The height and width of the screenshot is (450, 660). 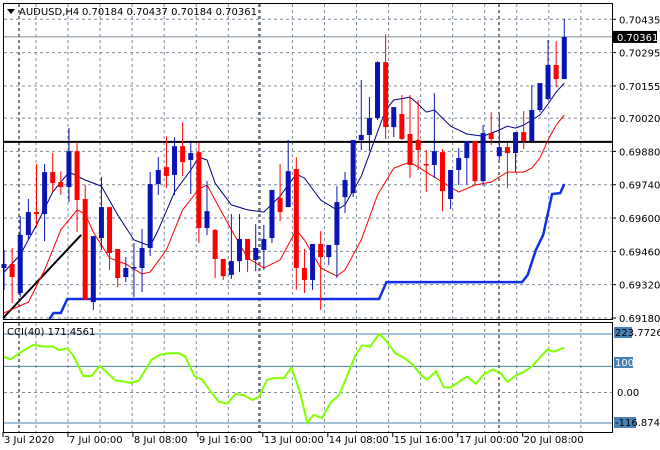 What do you see at coordinates (624, 363) in the screenshot?
I see `cci-100-label: 100` at bounding box center [624, 363].